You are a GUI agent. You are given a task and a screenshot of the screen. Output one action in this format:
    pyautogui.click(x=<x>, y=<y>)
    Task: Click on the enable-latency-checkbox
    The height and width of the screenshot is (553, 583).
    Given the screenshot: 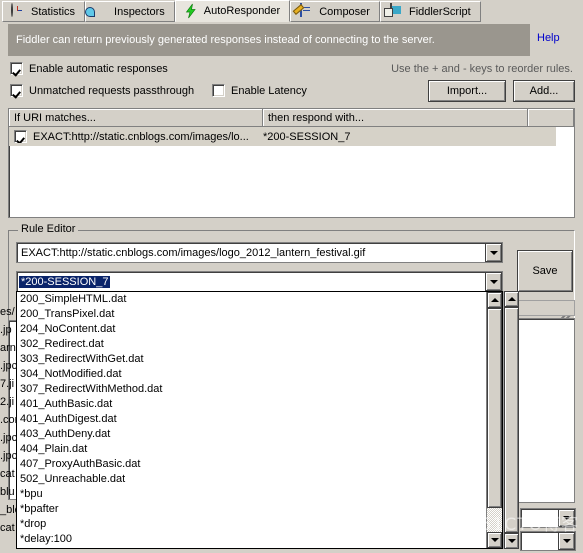 What is the action you would take?
    pyautogui.click(x=218, y=90)
    